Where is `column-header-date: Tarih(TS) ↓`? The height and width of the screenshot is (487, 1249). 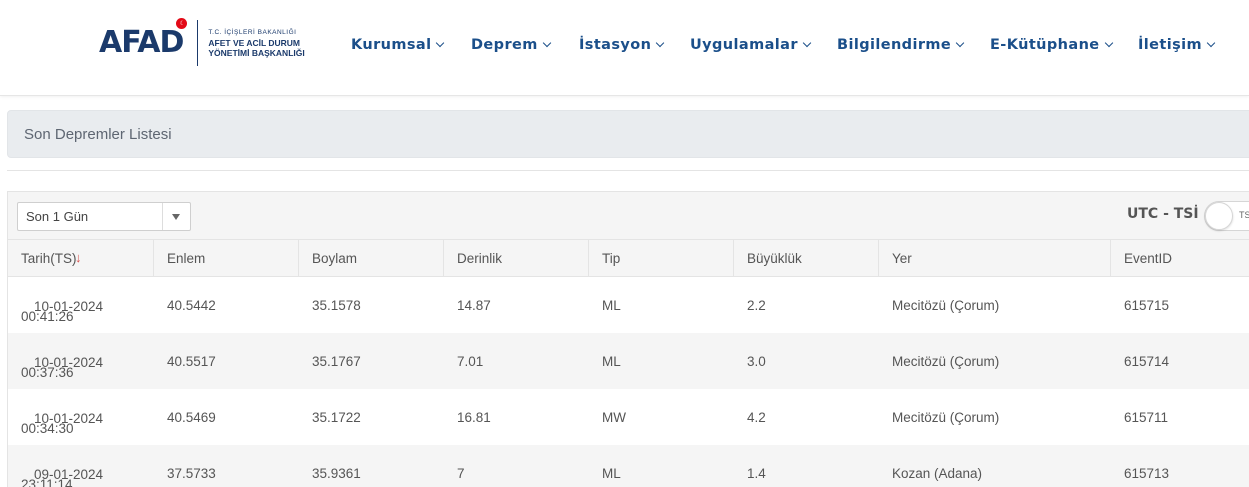
column-header-date: Tarih(TS) ↓ is located at coordinates (81, 258).